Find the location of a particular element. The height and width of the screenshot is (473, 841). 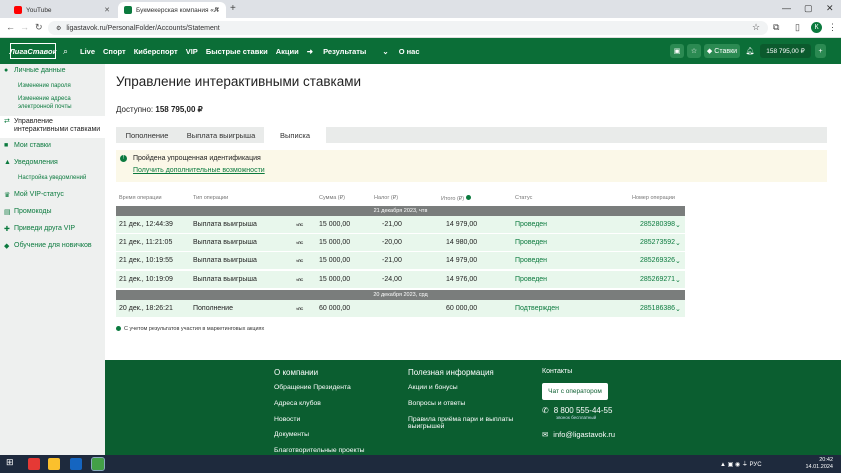

footer-link-addresses: Адреса клубов is located at coordinates (319, 404).